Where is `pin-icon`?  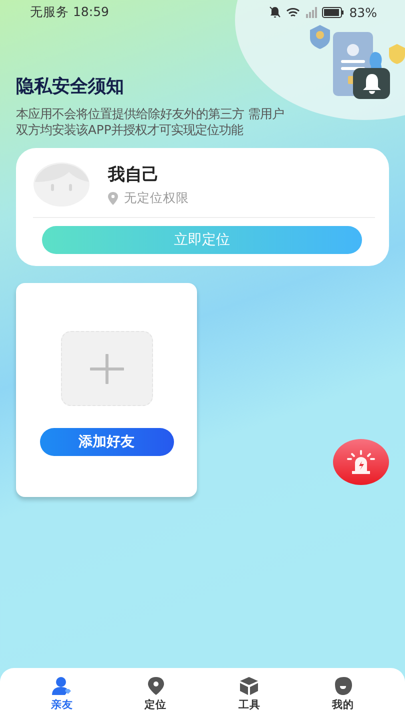 pin-icon is located at coordinates (156, 686).